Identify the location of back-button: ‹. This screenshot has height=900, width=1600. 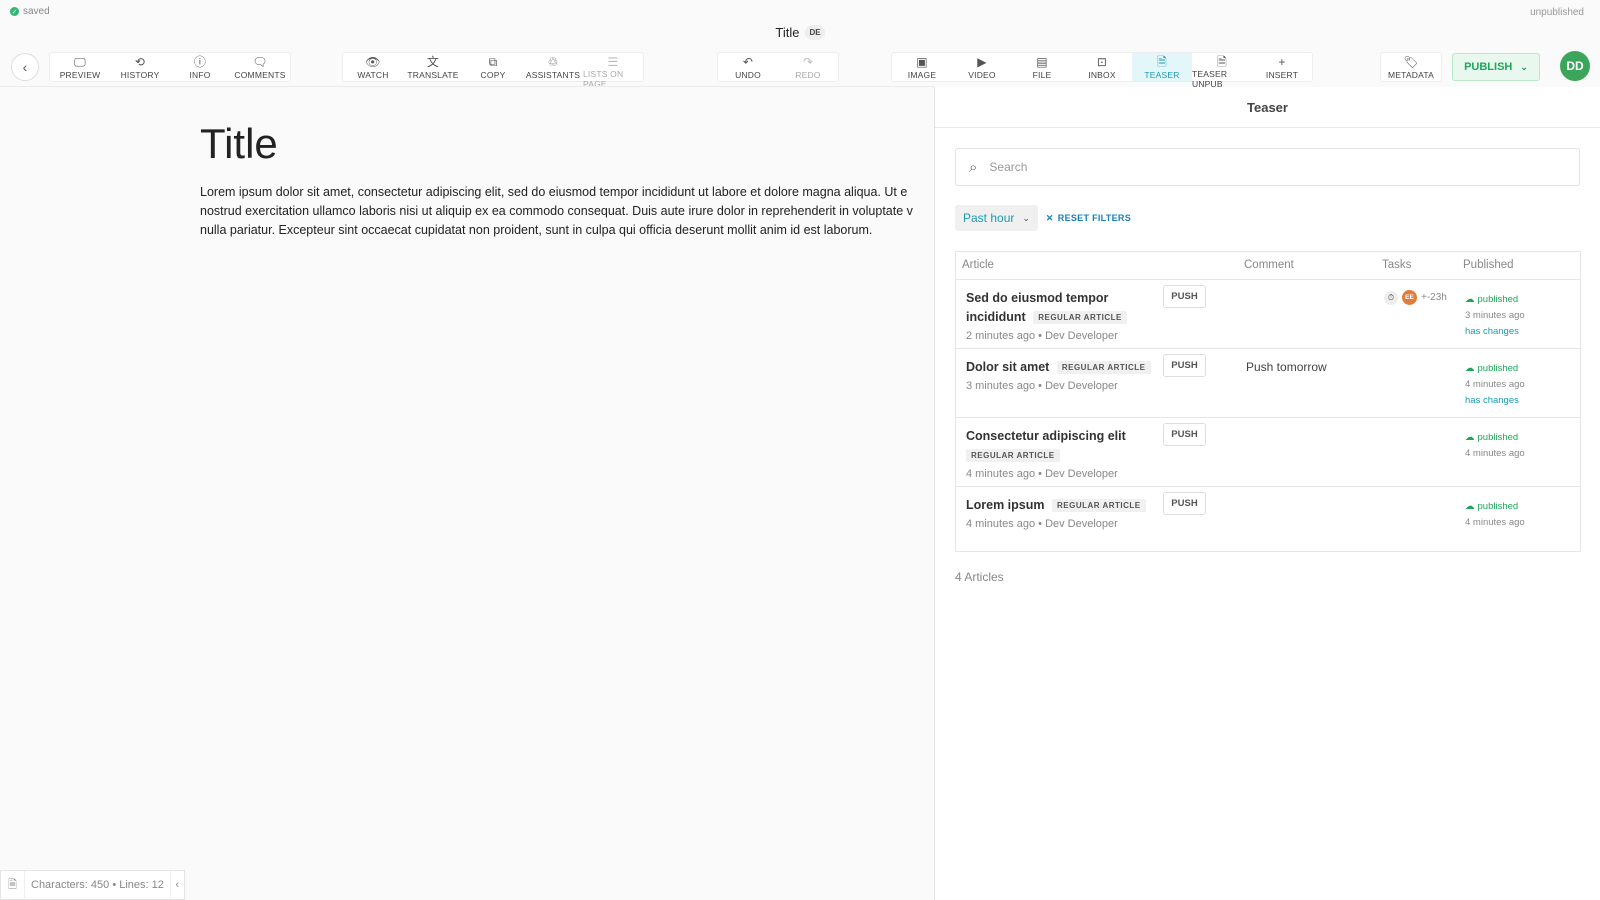
(25, 67).